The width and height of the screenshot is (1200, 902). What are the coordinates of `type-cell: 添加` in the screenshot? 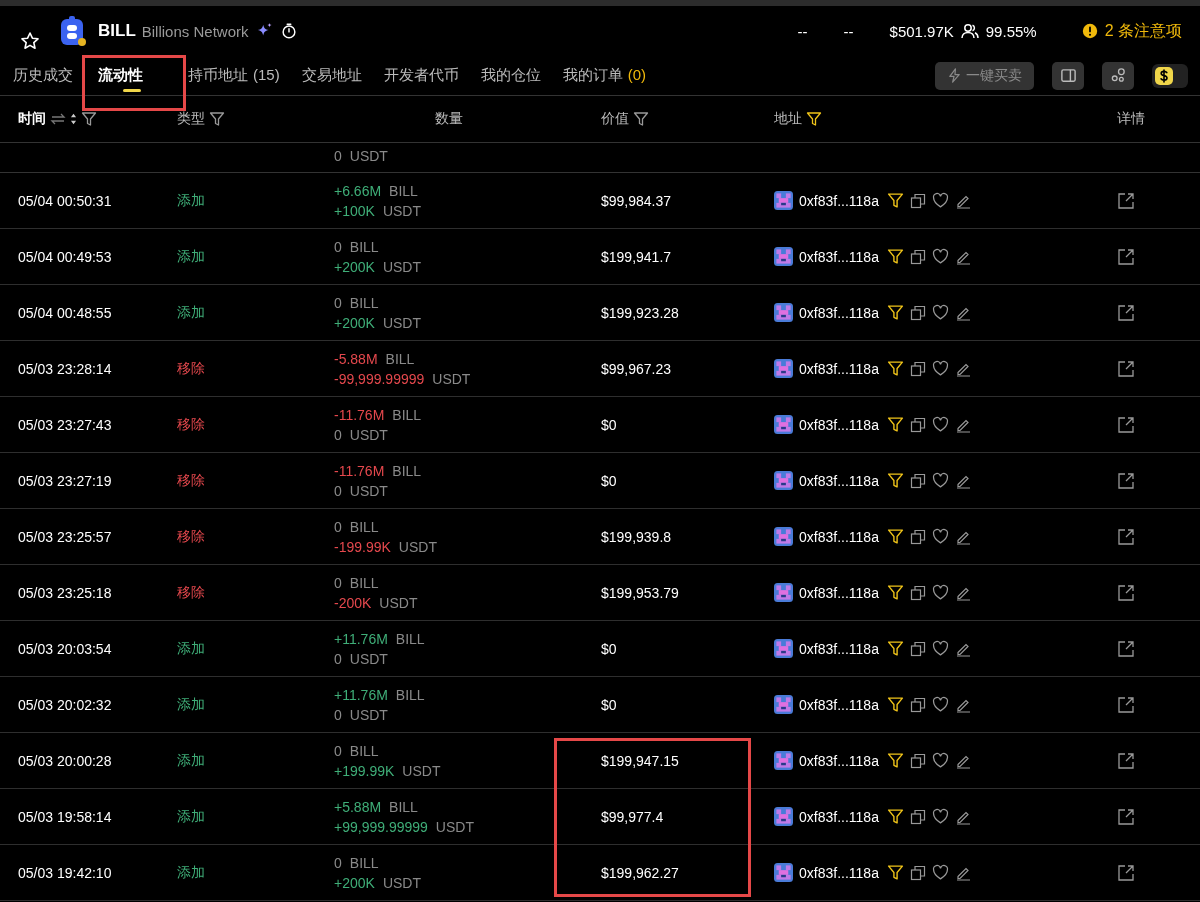 It's located at (191, 311).